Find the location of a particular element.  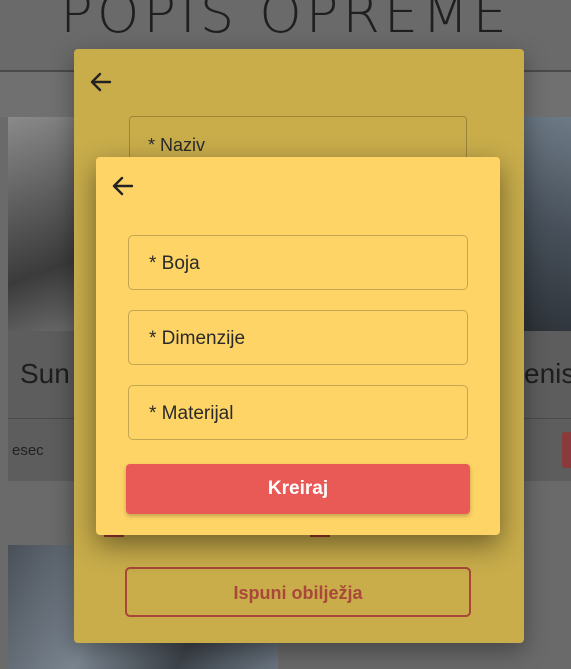

color-field: * Boja is located at coordinates (298, 262).